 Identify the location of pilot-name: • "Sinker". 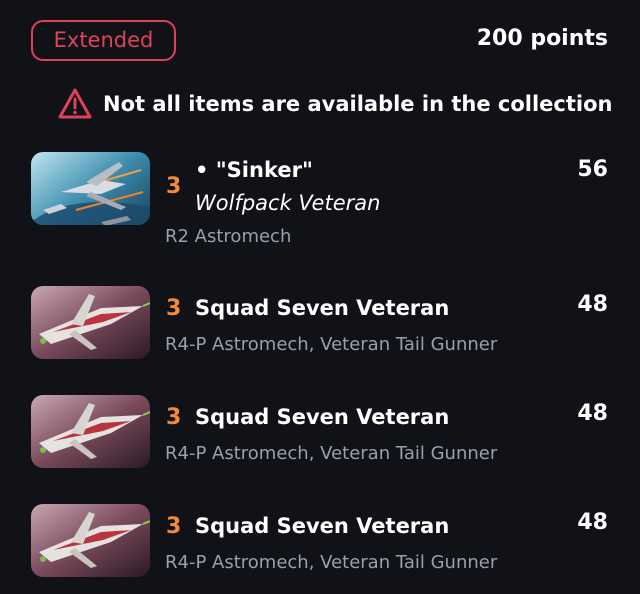
(254, 170).